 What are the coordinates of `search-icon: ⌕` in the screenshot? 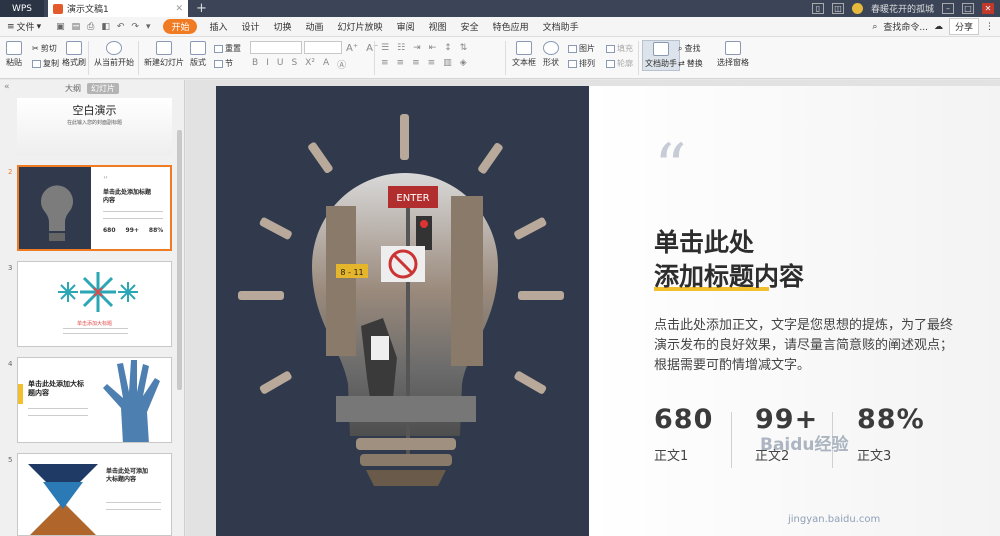 It's located at (874, 27).